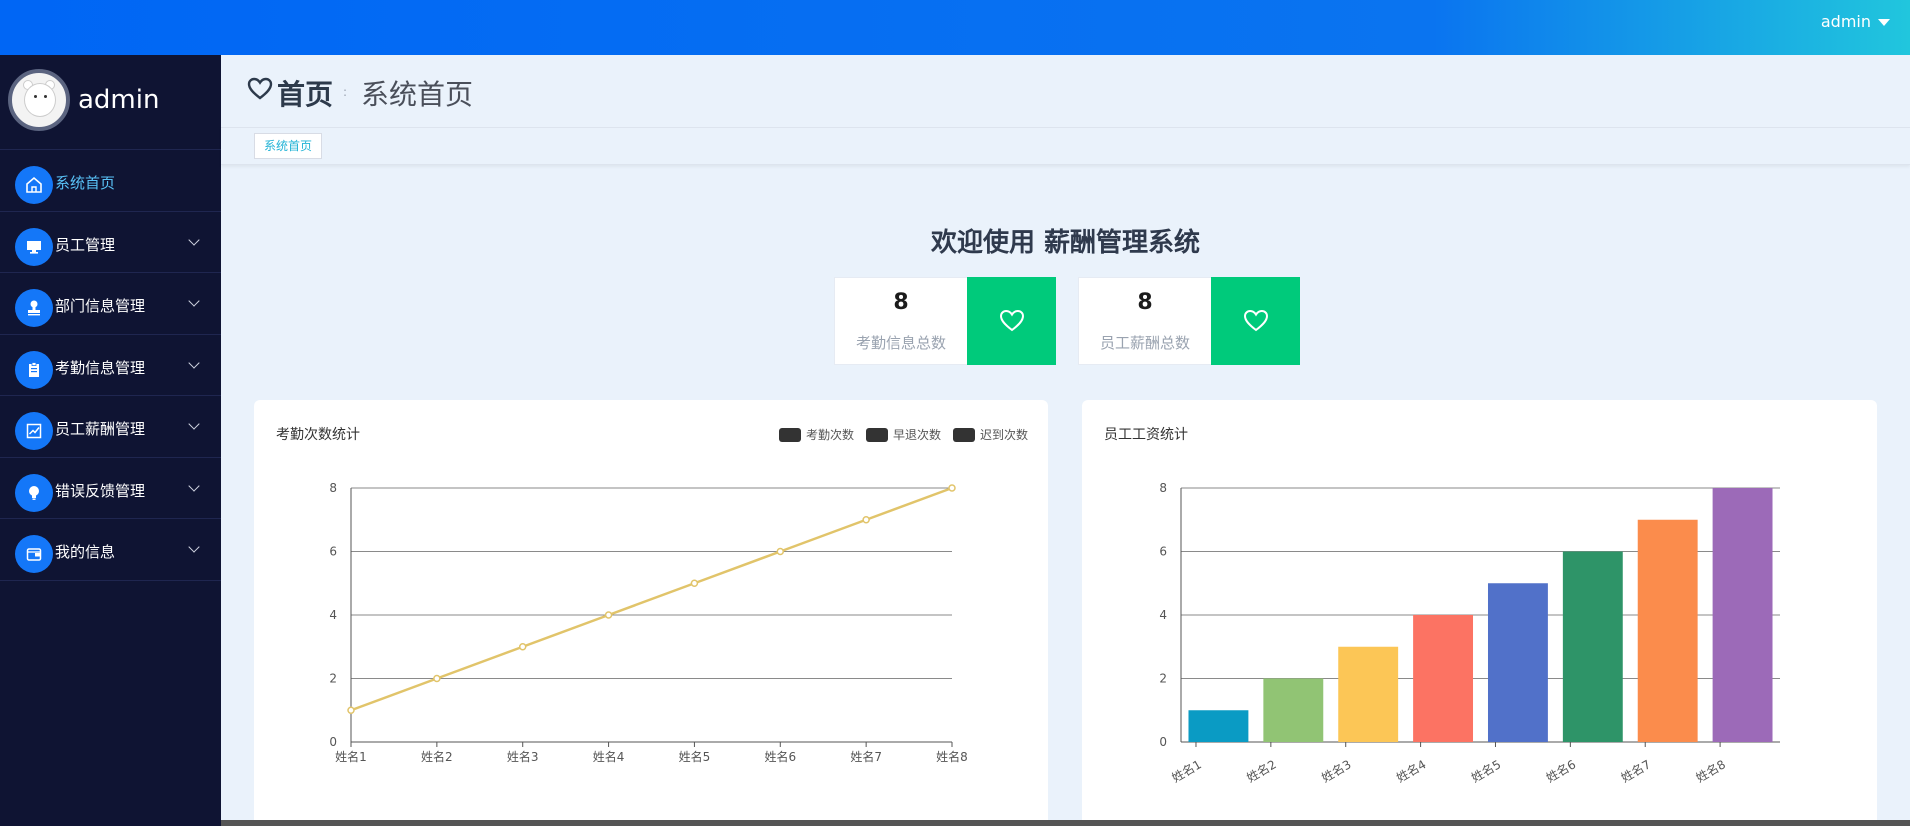 The image size is (1910, 826). I want to click on caret-down-icon, so click(1884, 22).